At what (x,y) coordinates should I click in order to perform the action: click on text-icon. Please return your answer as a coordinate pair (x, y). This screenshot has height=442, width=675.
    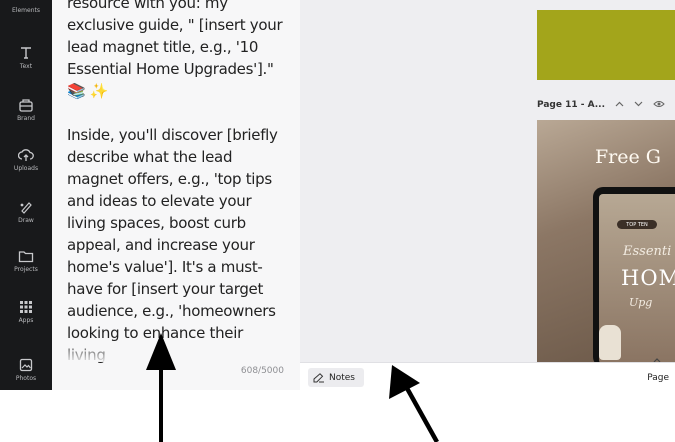
    Looking at the image, I should click on (26, 53).